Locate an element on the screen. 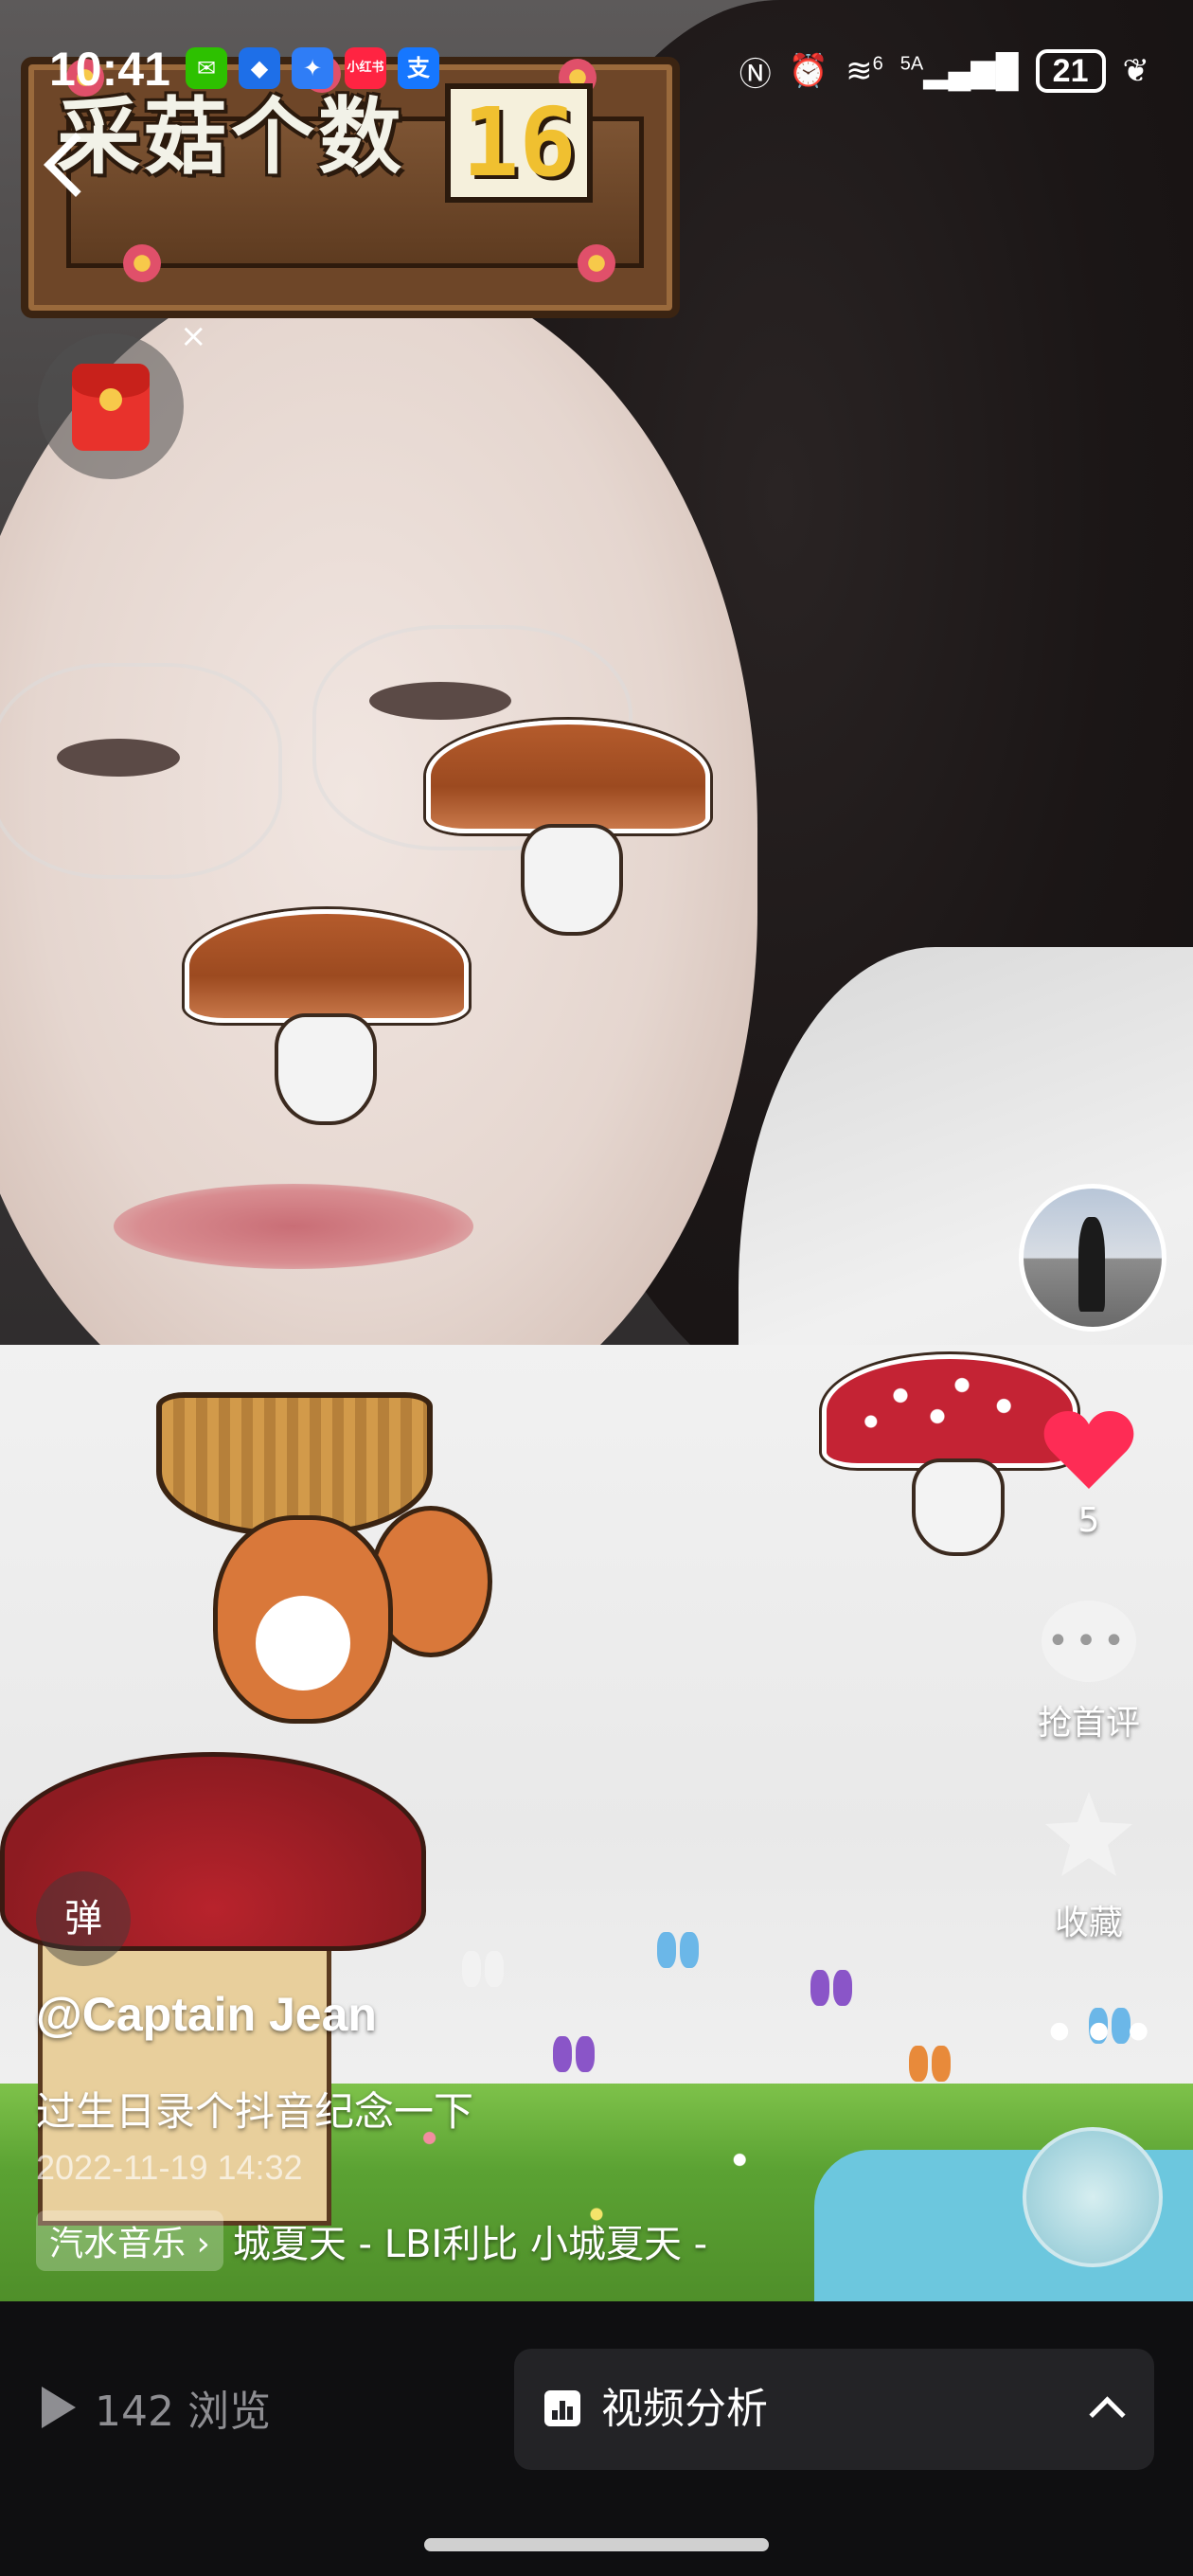 This screenshot has height=2576, width=1193. like-button: 5 is located at coordinates (1089, 1473).